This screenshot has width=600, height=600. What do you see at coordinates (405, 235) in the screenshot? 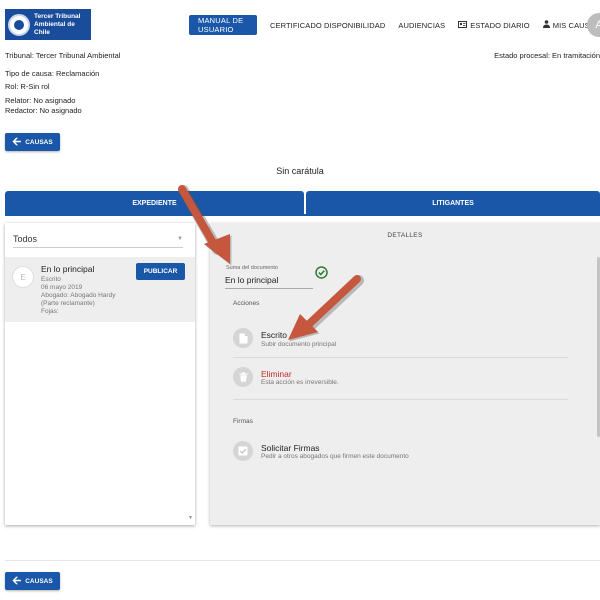
I see `details-header: DETALLES` at bounding box center [405, 235].